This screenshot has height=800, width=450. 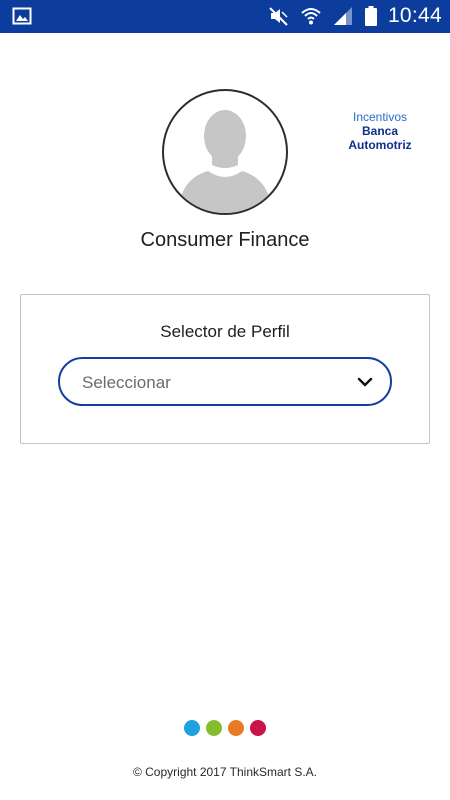 What do you see at coordinates (192, 728) in the screenshot?
I see `dot-blue` at bounding box center [192, 728].